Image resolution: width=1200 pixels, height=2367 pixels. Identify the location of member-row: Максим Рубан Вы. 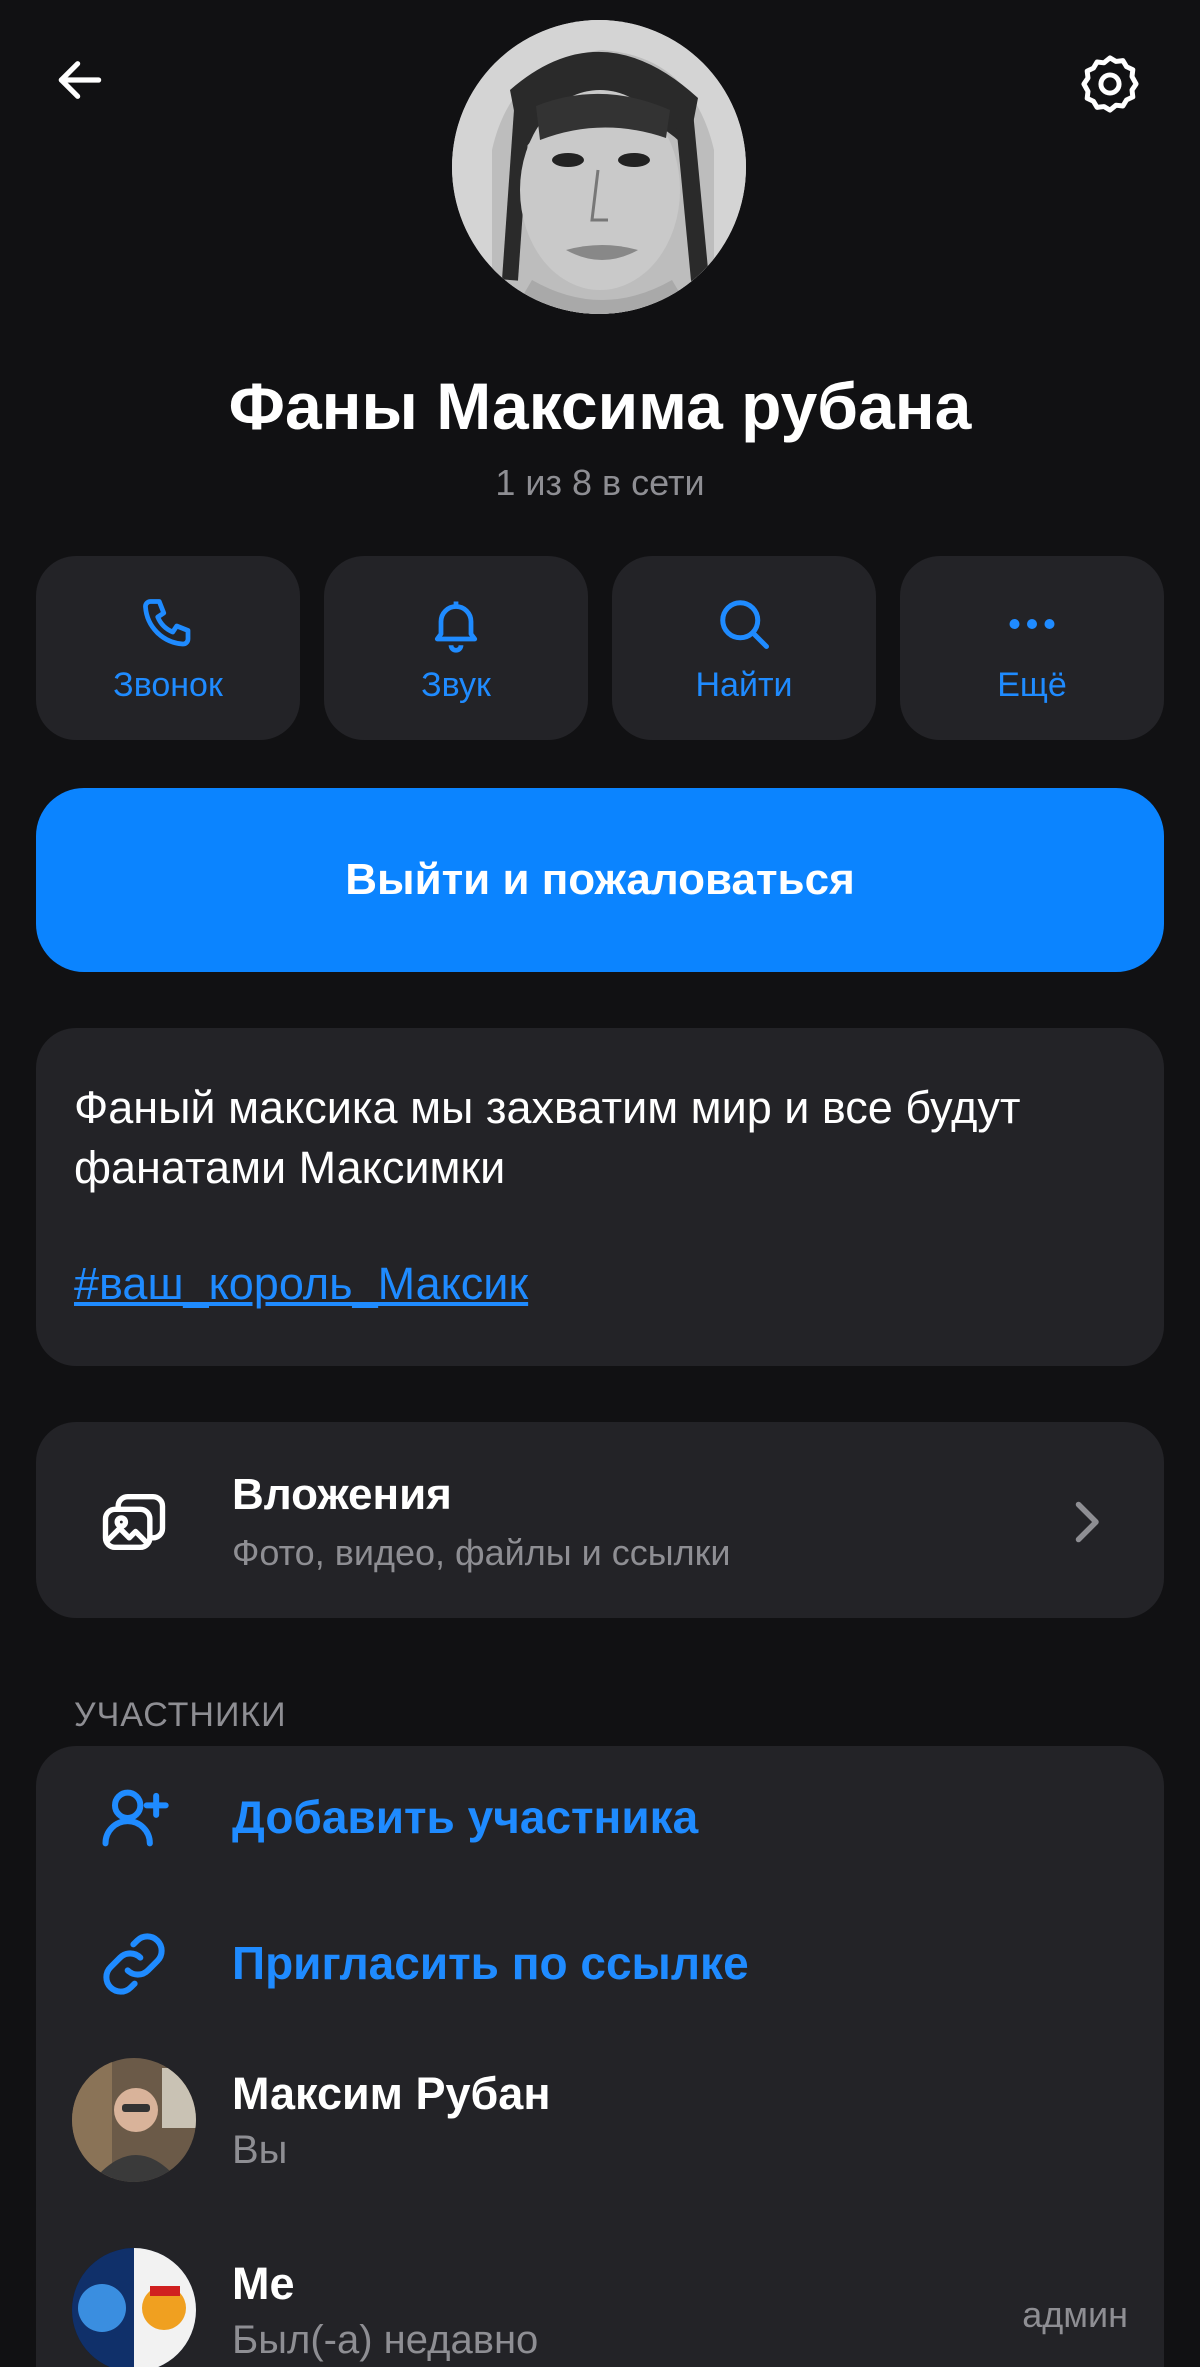
(600, 2116).